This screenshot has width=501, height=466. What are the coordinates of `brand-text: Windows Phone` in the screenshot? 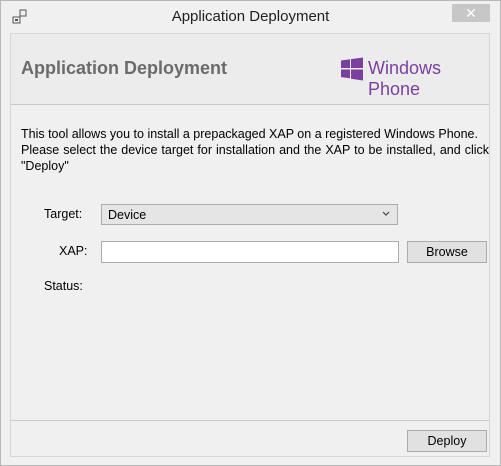 It's located at (405, 78).